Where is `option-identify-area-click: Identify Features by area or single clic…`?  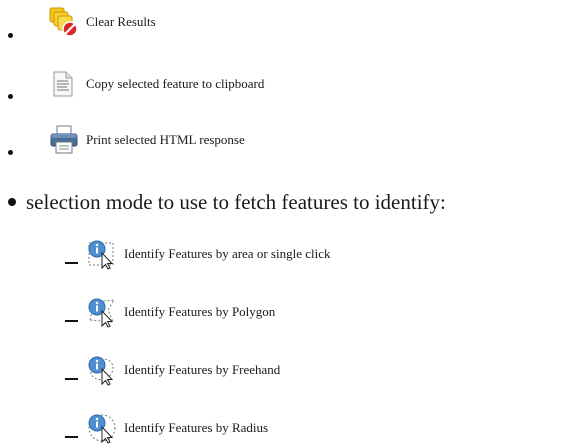
option-identify-area-click: Identify Features by area or single clic… is located at coordinates (208, 254).